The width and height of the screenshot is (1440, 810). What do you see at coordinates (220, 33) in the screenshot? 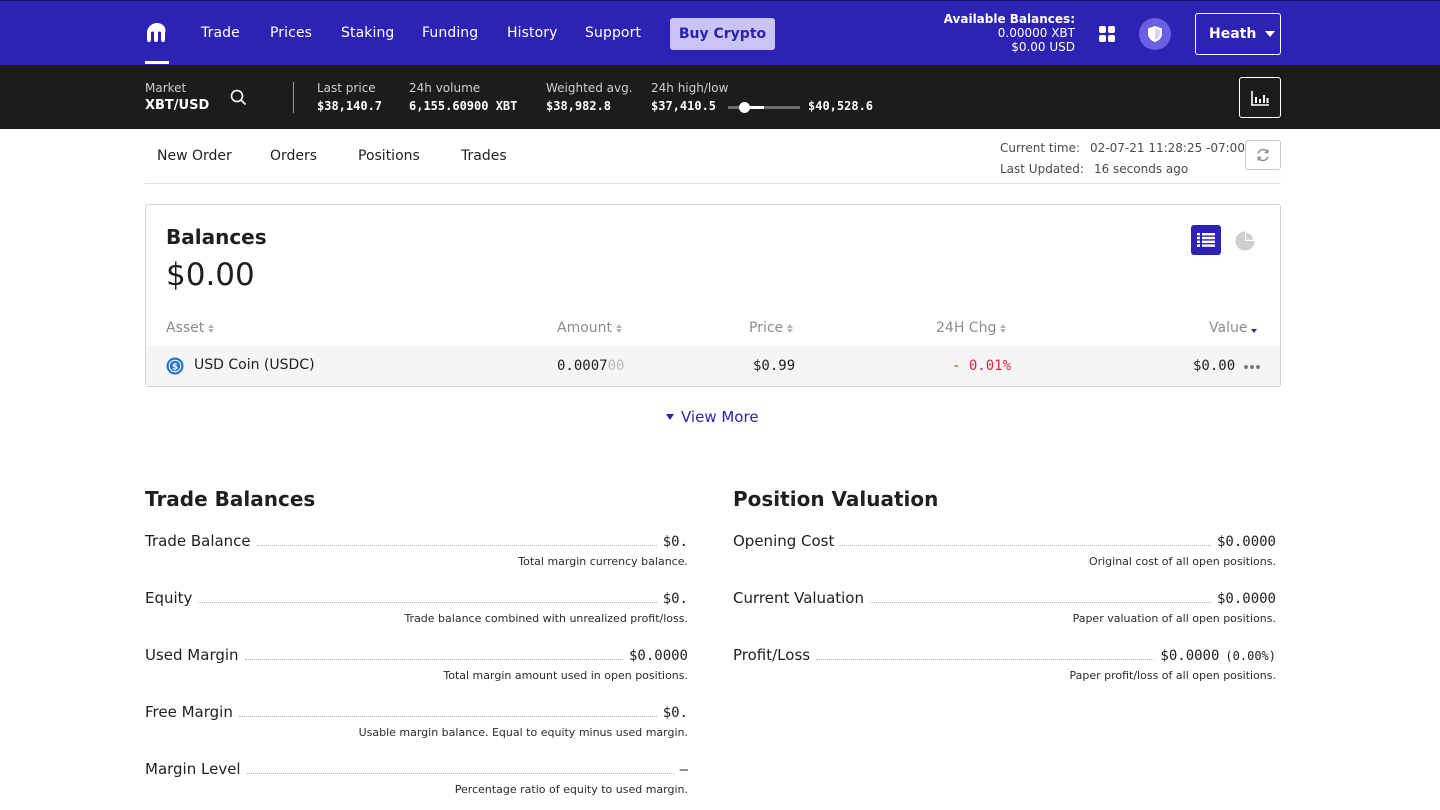
I see `nav-trade: Trade` at bounding box center [220, 33].